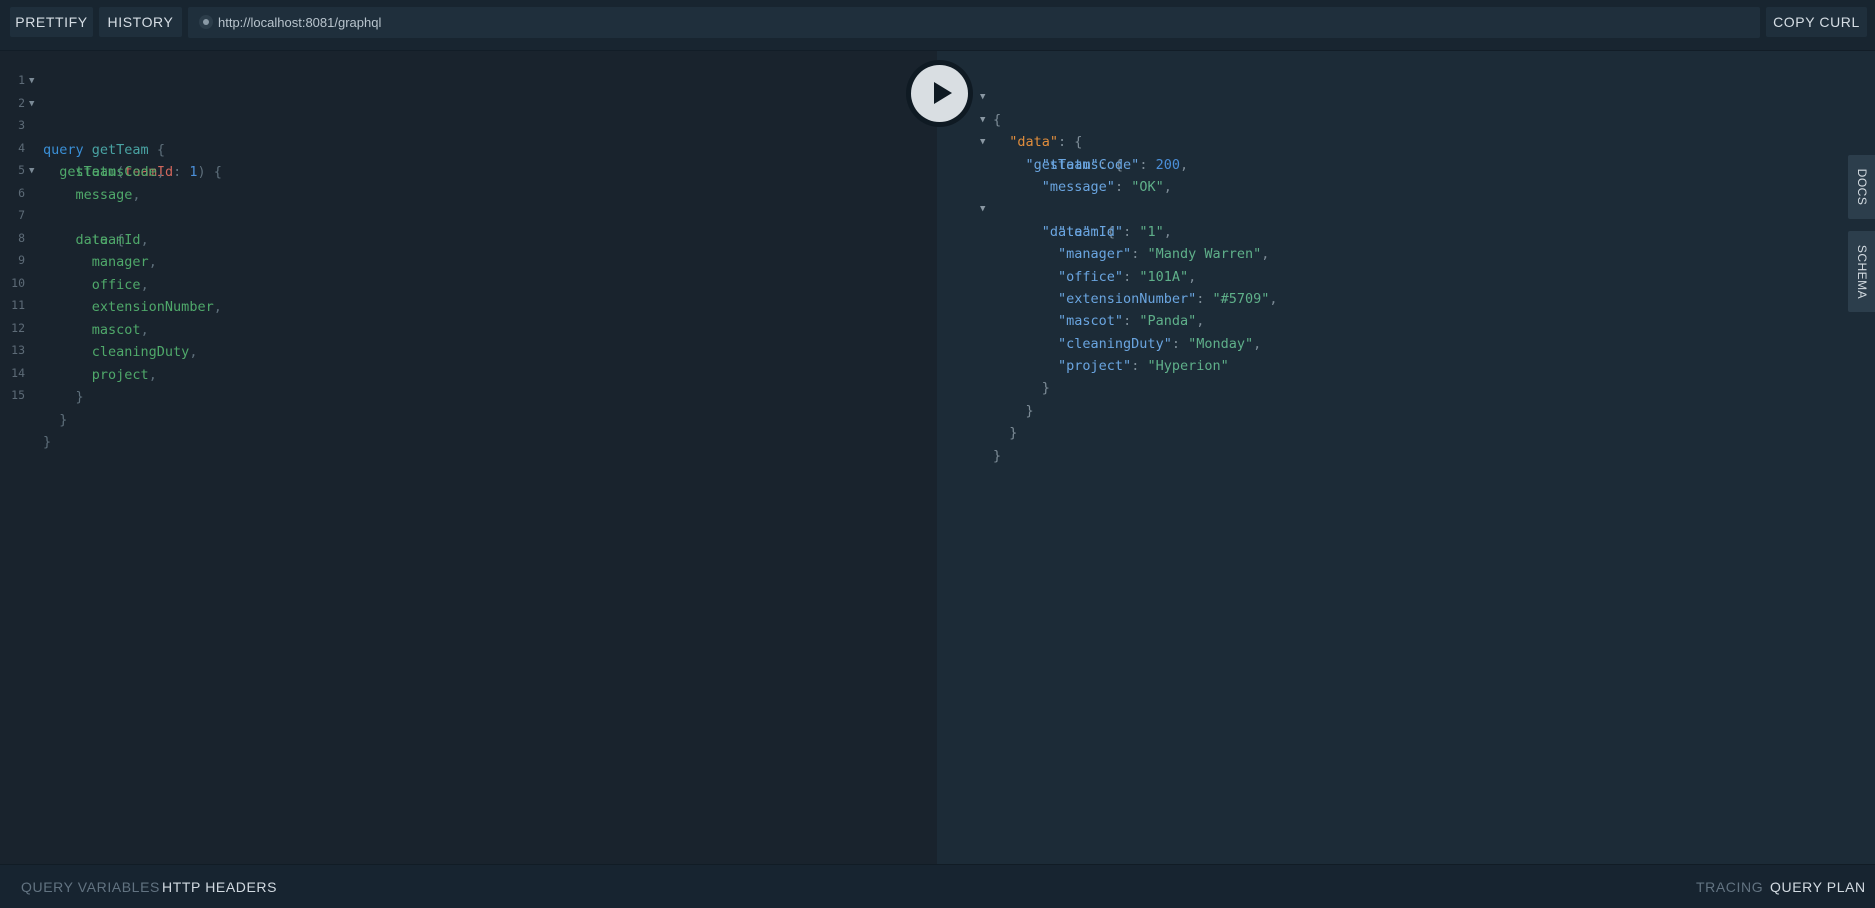 The width and height of the screenshot is (1875, 908). Describe the element at coordinates (1095, 366) in the screenshot. I see `json-key: "project"` at that location.